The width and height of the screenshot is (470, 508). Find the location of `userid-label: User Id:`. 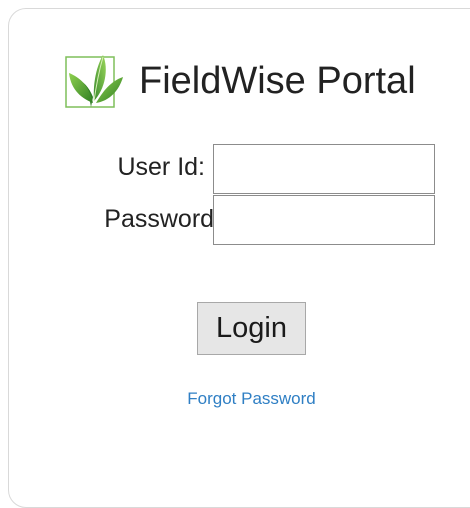

userid-label: User Id: is located at coordinates (161, 167).